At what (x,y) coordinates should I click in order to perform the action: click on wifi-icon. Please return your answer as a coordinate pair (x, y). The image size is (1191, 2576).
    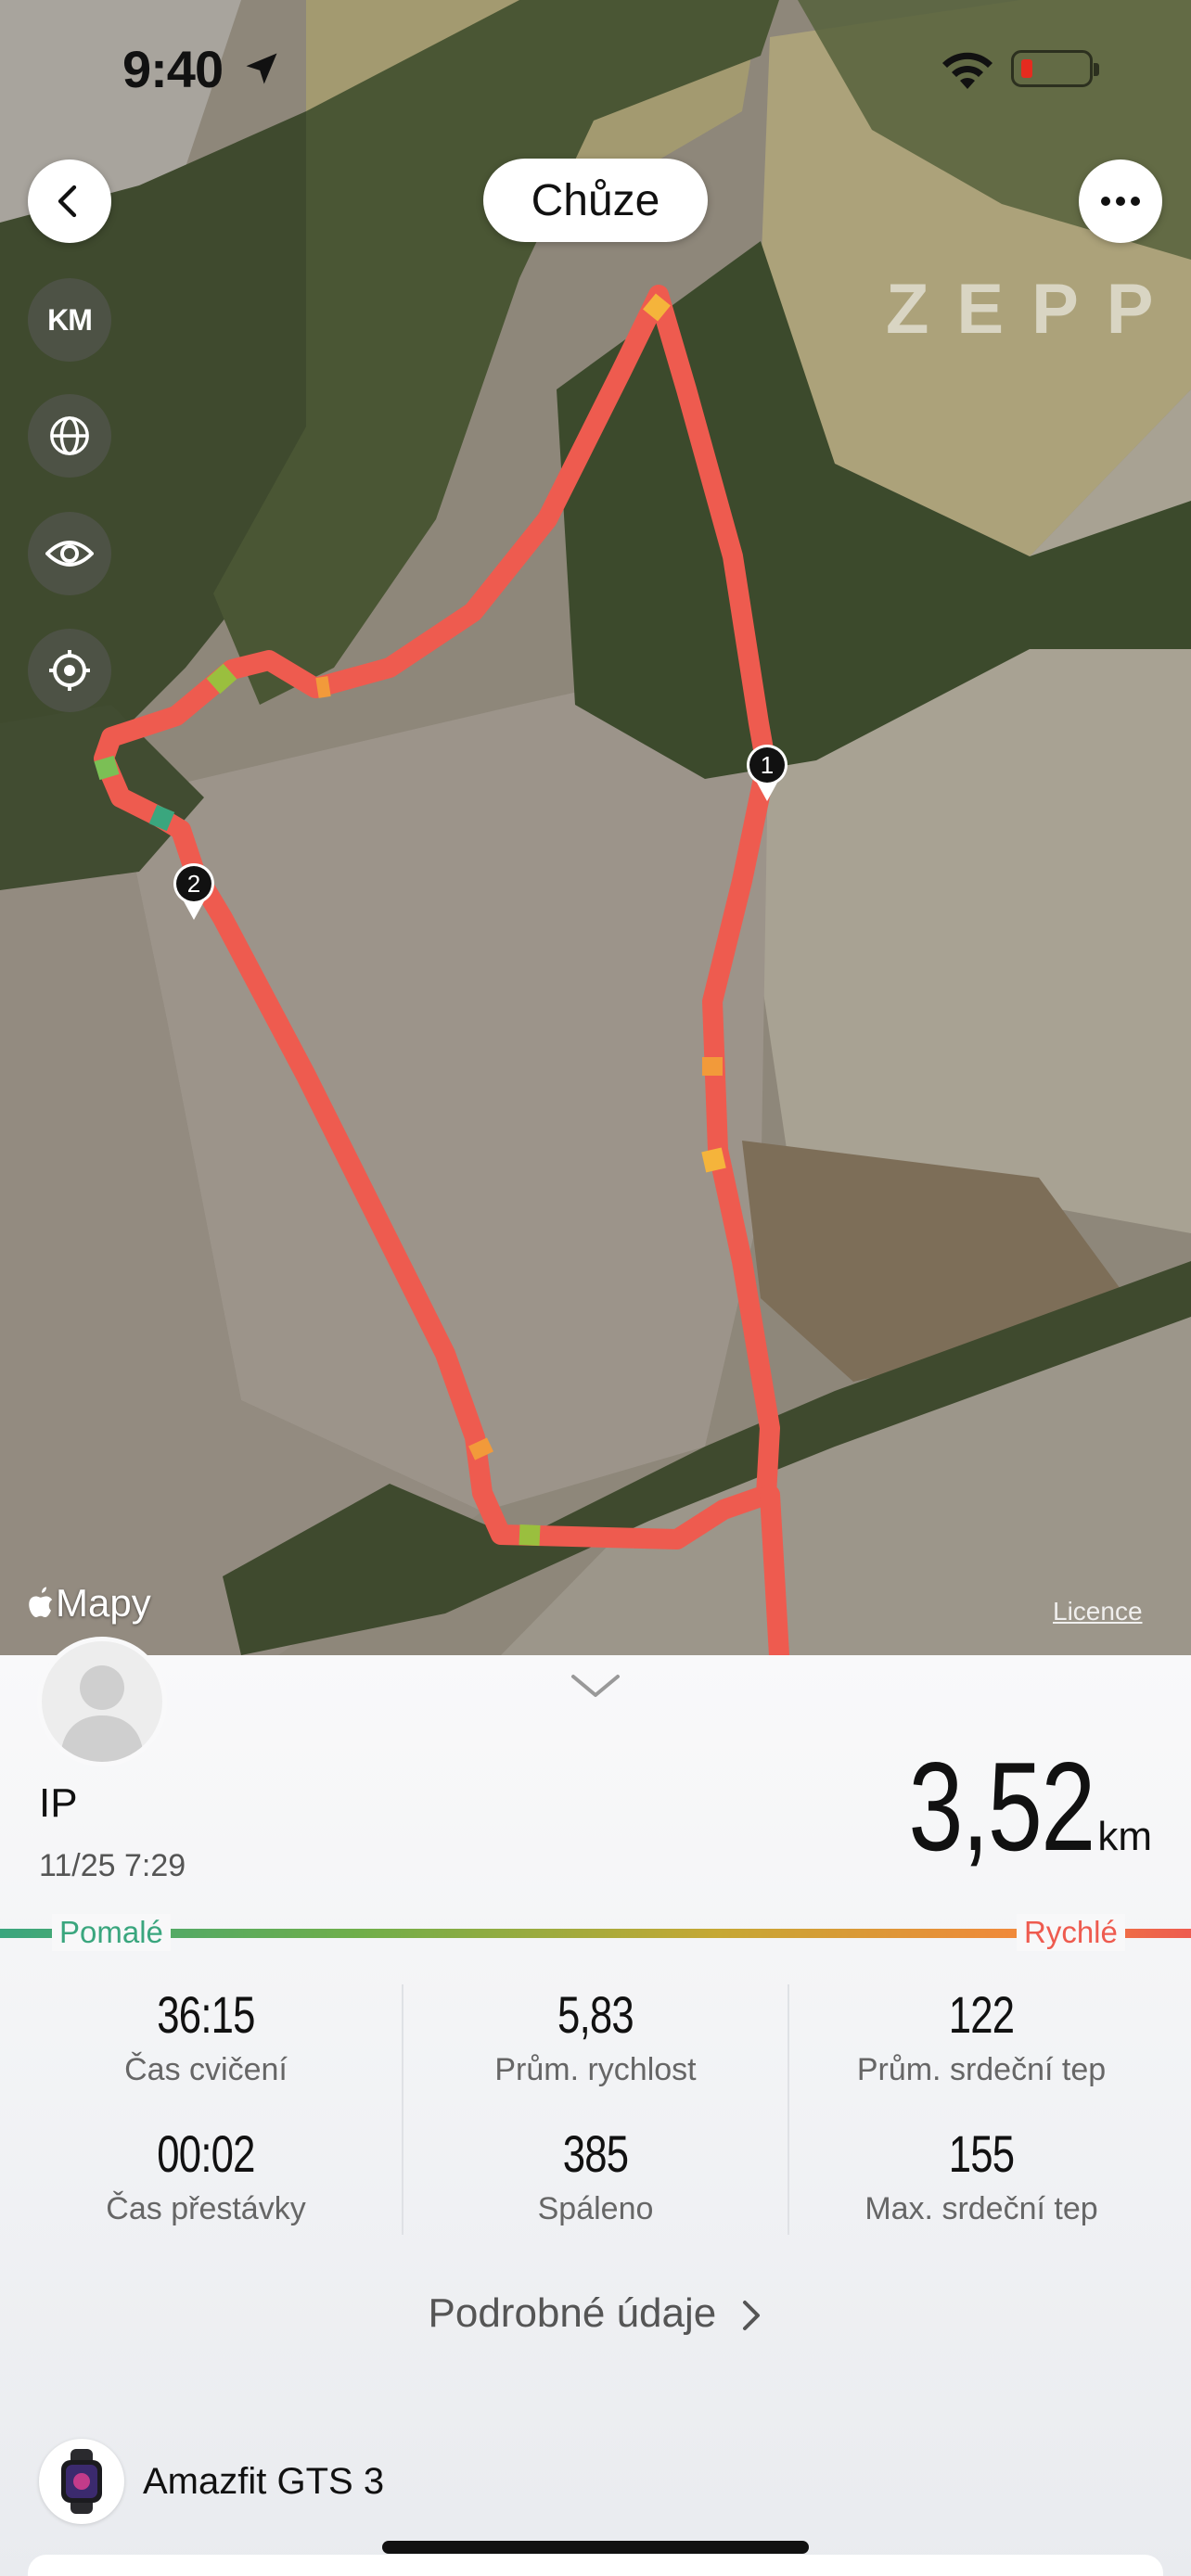
    Looking at the image, I should click on (967, 71).